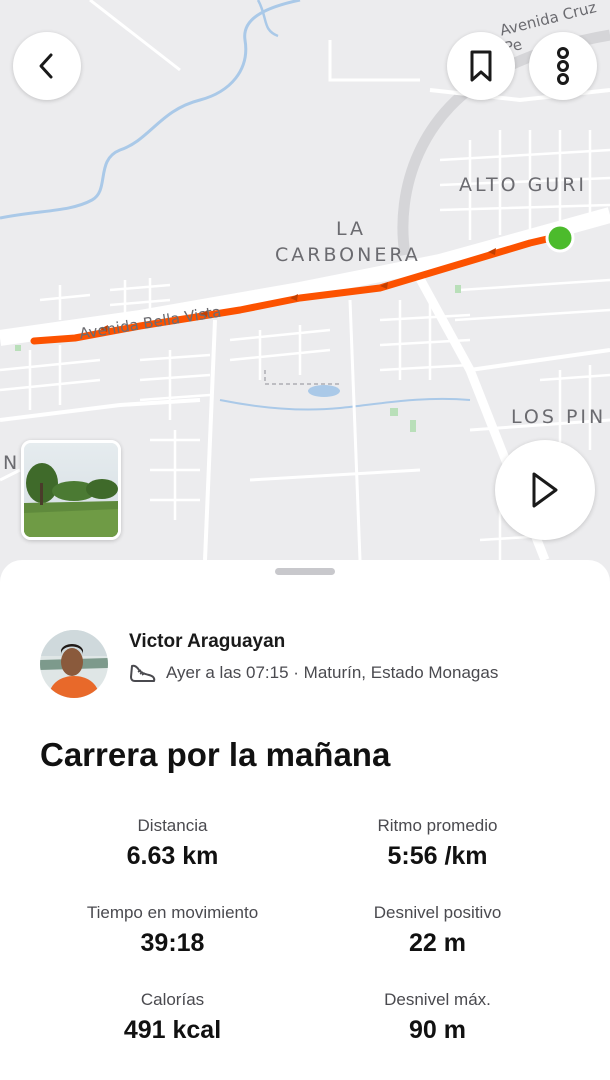  Describe the element at coordinates (172, 943) in the screenshot. I see `stat-value: 39:18` at that location.